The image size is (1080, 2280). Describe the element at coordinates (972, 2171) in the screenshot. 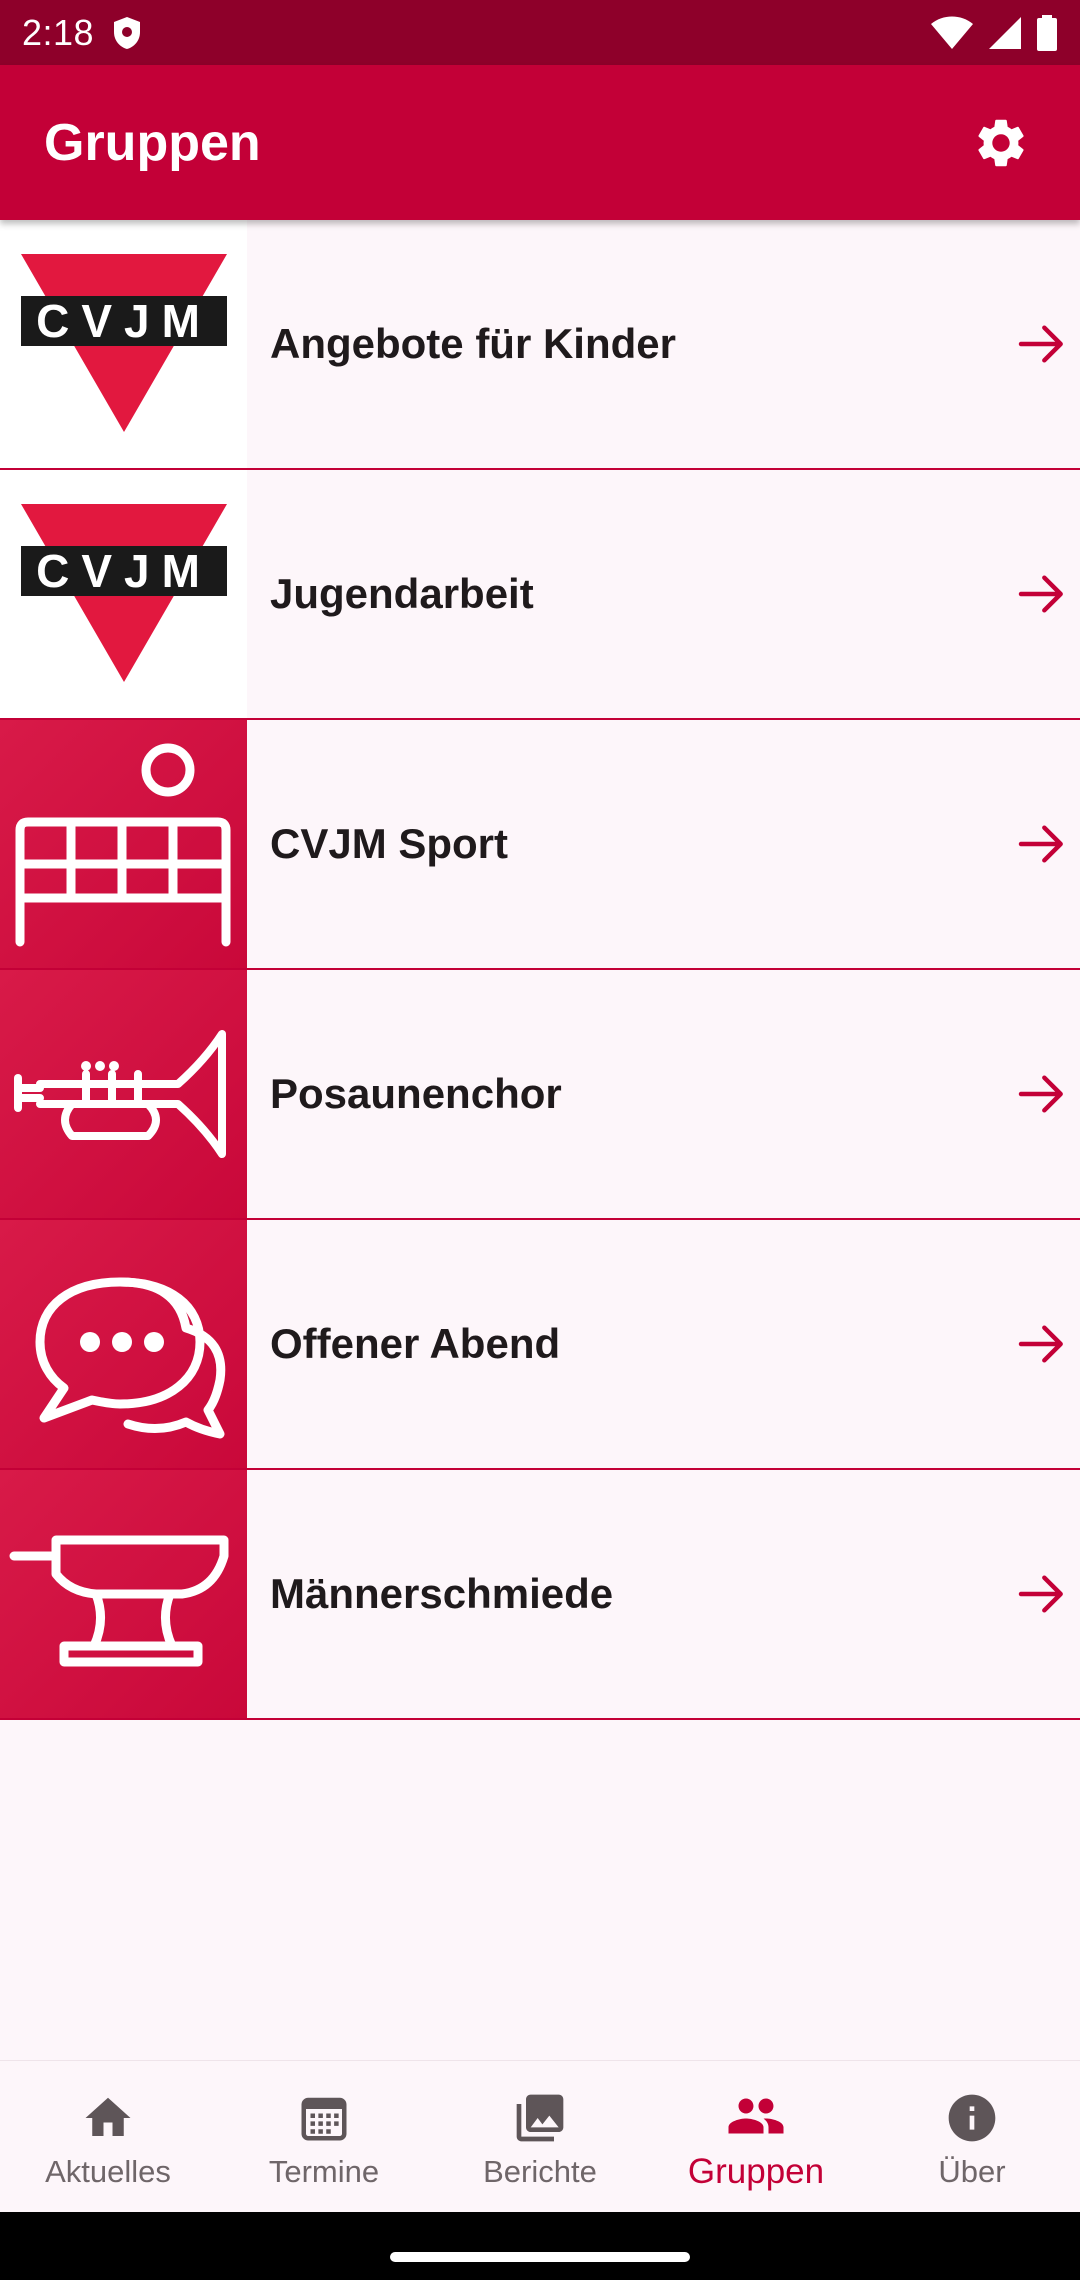

I see `nav-label: Über` at that location.